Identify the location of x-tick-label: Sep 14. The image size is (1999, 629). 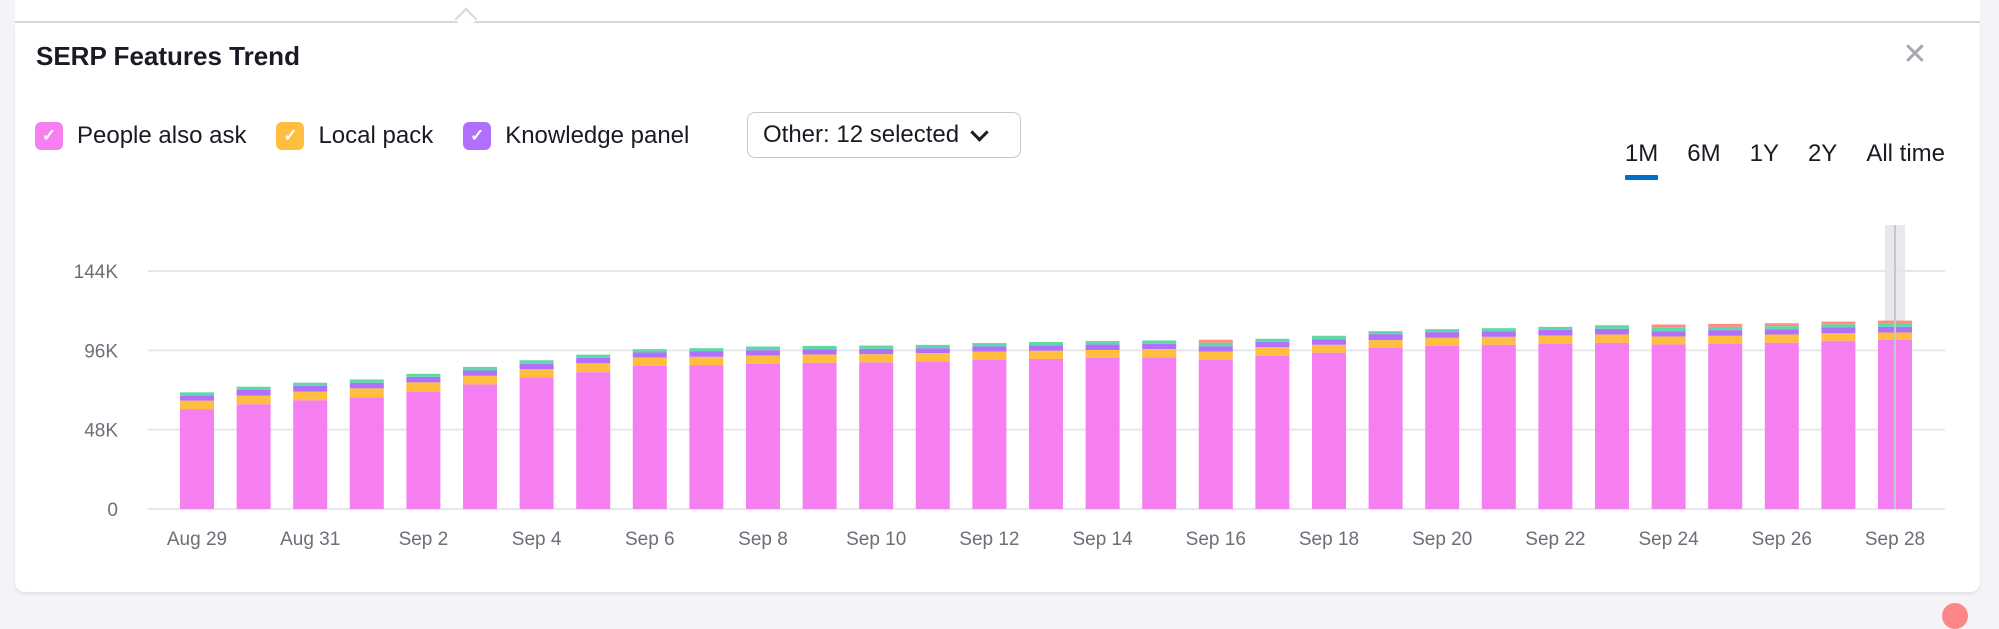
(1102, 539).